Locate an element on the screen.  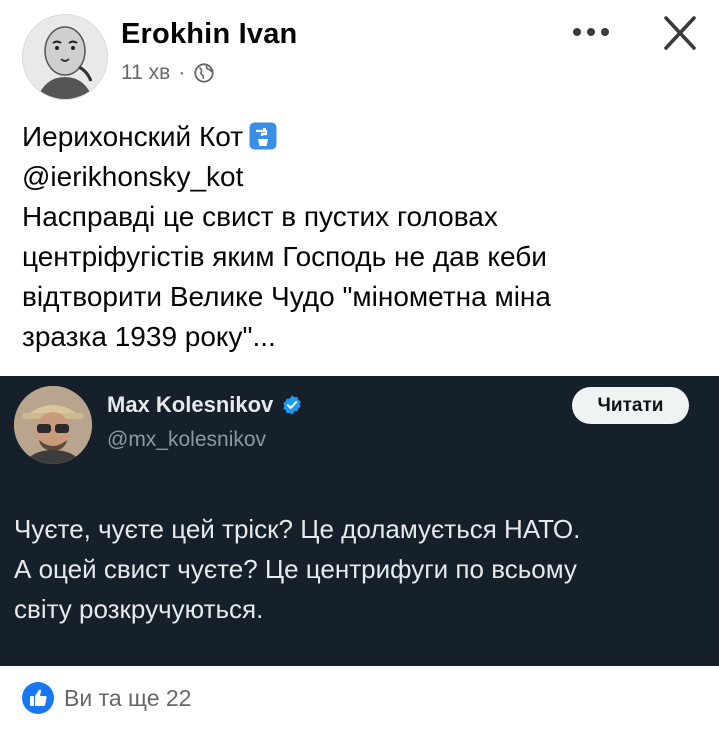
avatar-image is located at coordinates (65, 57).